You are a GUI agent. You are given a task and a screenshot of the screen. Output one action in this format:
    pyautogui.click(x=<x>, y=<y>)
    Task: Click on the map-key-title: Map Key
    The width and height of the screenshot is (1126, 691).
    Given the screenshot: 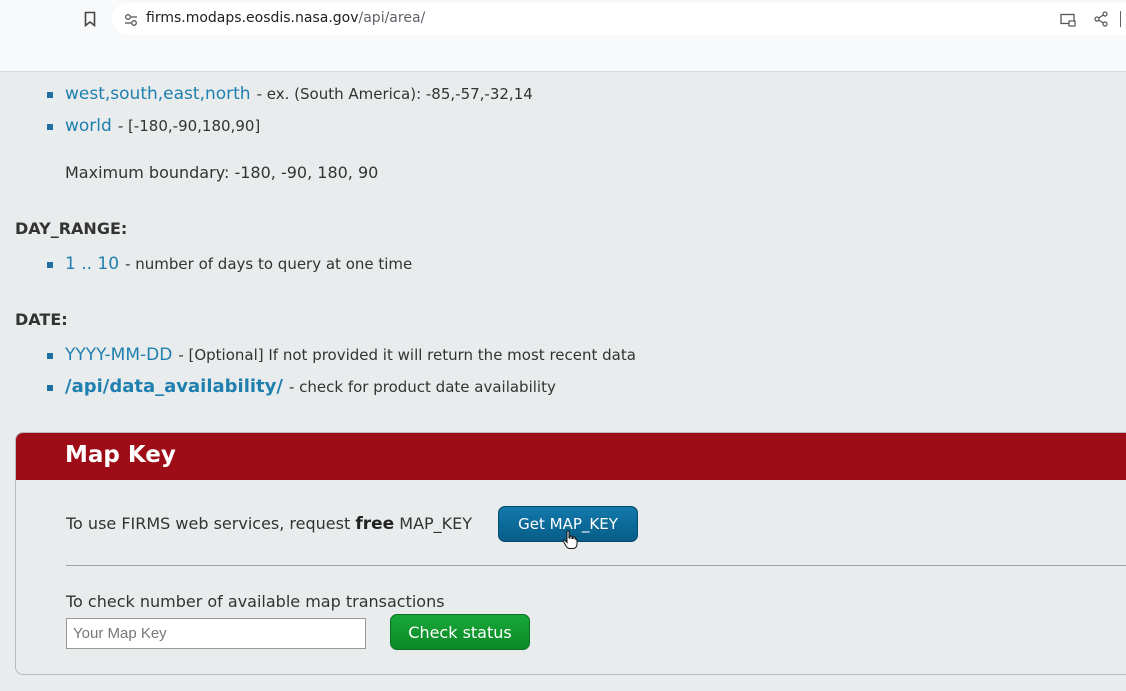 What is the action you would take?
    pyautogui.click(x=120, y=455)
    